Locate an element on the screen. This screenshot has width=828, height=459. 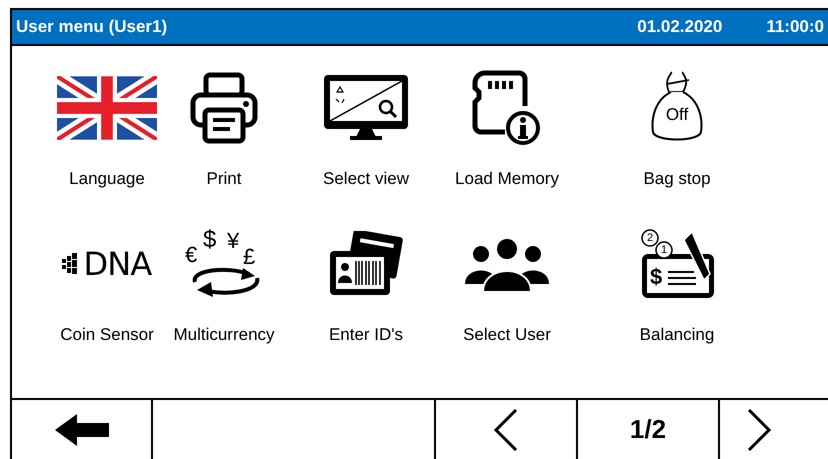
page-indicator: 1/2 is located at coordinates (649, 429).